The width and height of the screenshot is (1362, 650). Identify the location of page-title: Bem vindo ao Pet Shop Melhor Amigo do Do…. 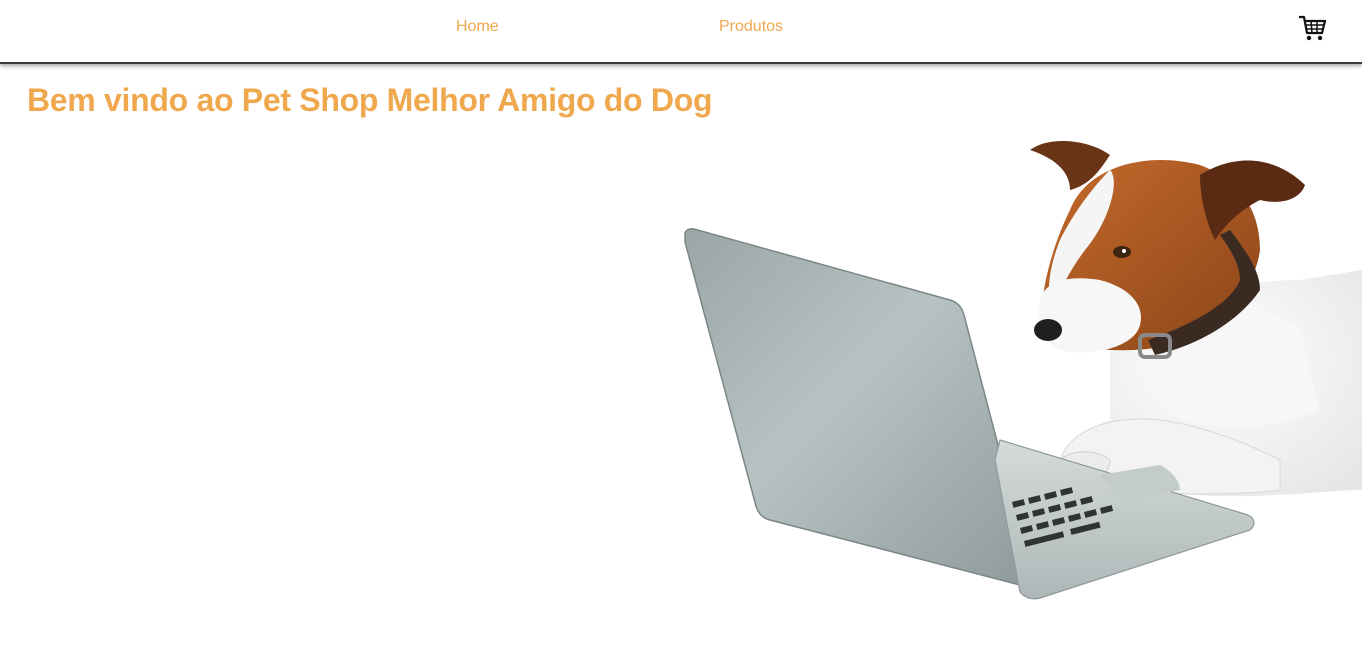
(370, 100).